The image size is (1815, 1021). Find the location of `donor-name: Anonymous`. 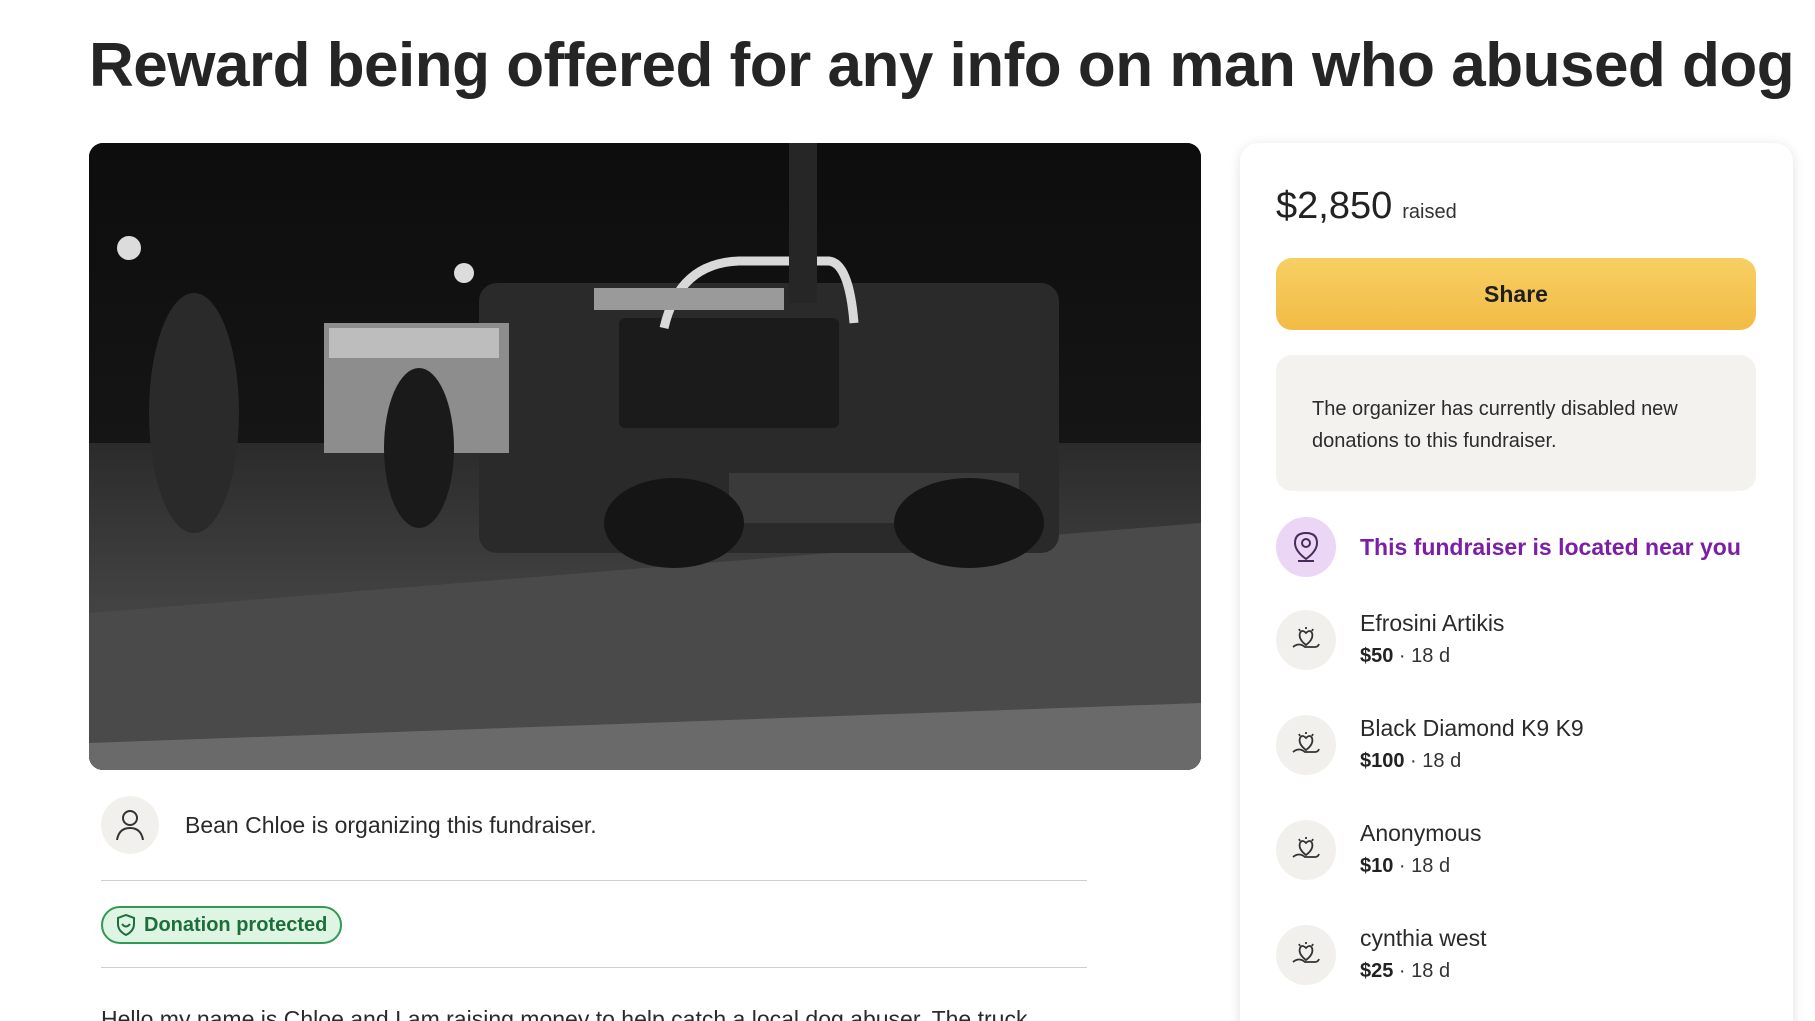

donor-name: Anonymous is located at coordinates (1421, 833).